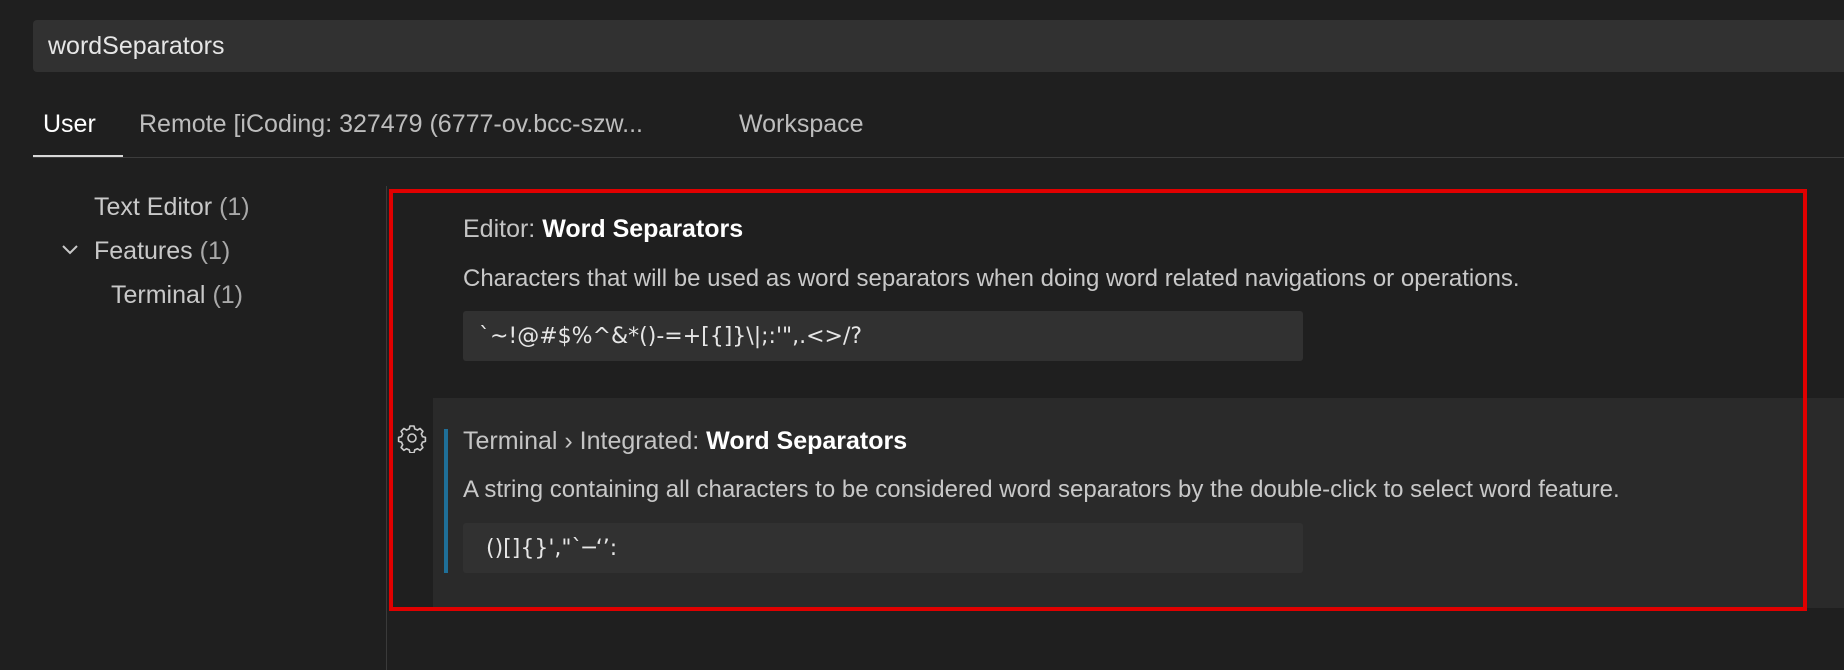  Describe the element at coordinates (153, 207) in the screenshot. I see `toc-item-label: Text Editor` at that location.